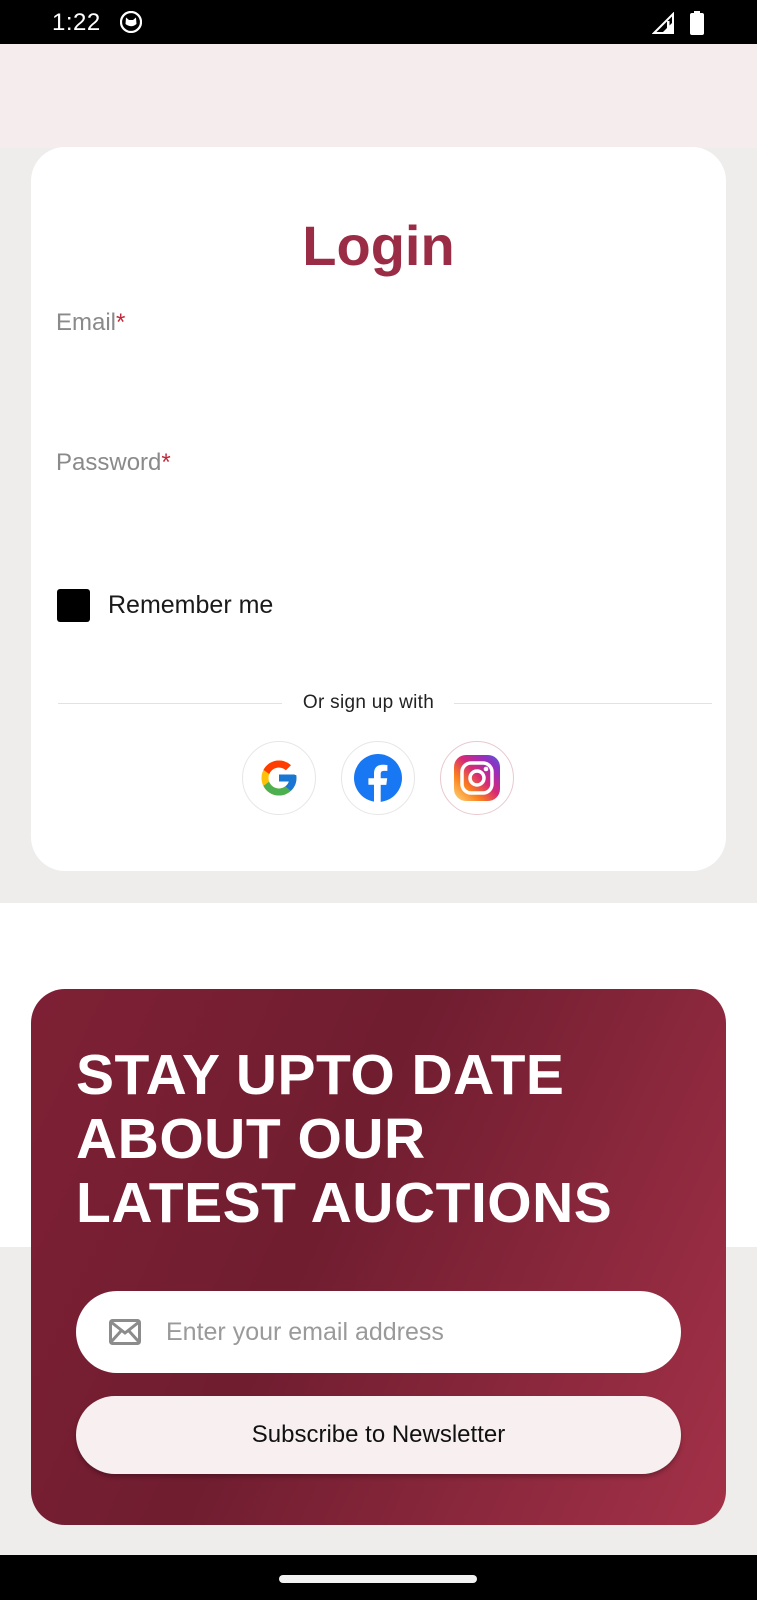 The width and height of the screenshot is (757, 1600). What do you see at coordinates (73, 605) in the screenshot?
I see `remember-me-checkbox` at bounding box center [73, 605].